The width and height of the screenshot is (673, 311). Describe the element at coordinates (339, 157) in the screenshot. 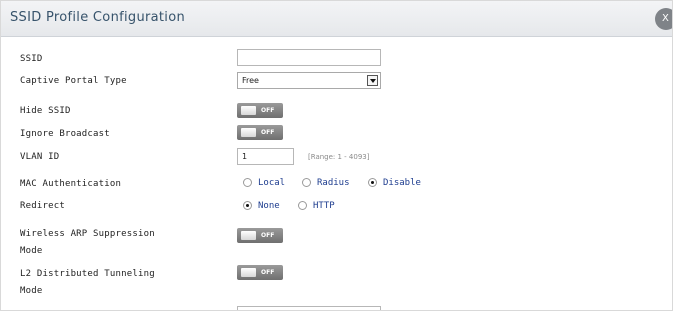

I see `vlan-id-range-hint: [Range: 1 - 4093]` at that location.